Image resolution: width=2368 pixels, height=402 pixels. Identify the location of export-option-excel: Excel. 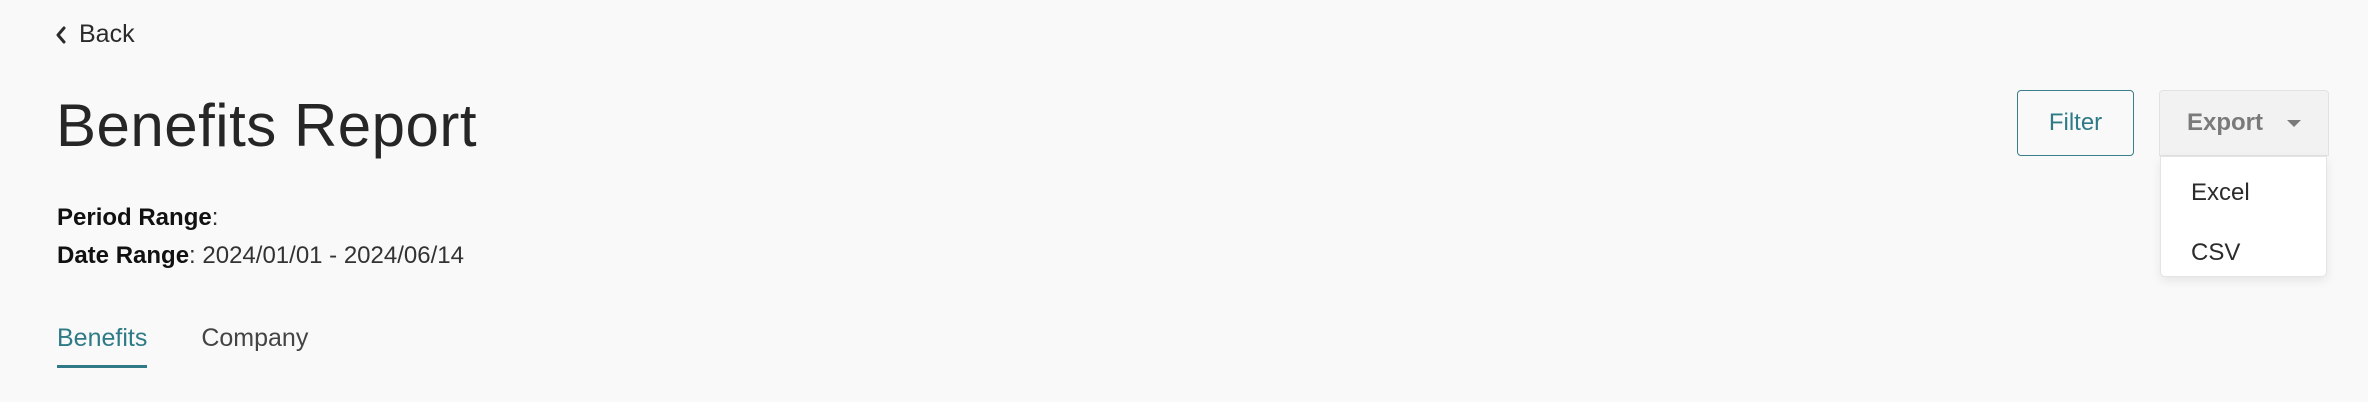
(2243, 193).